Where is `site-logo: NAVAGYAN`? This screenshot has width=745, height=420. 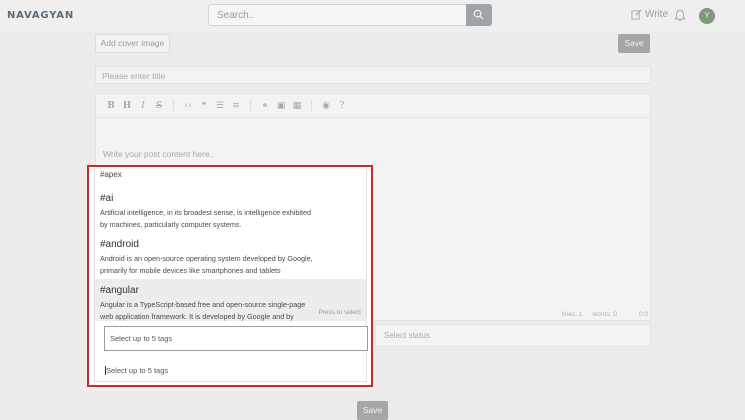
site-logo: NAVAGYAN is located at coordinates (40, 15).